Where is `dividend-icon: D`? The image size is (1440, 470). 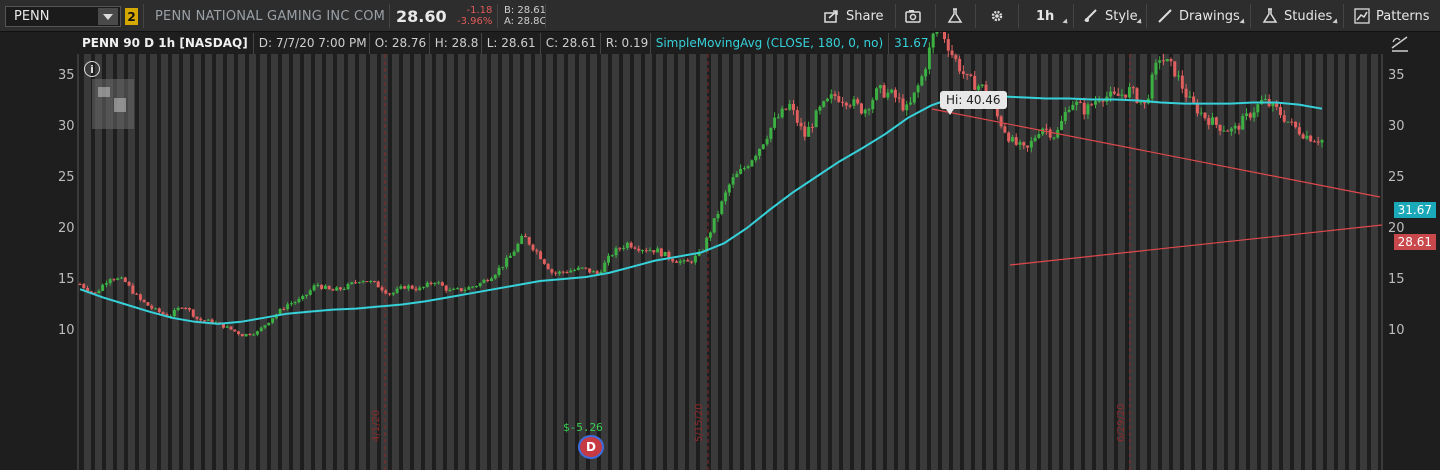 dividend-icon: D is located at coordinates (591, 447).